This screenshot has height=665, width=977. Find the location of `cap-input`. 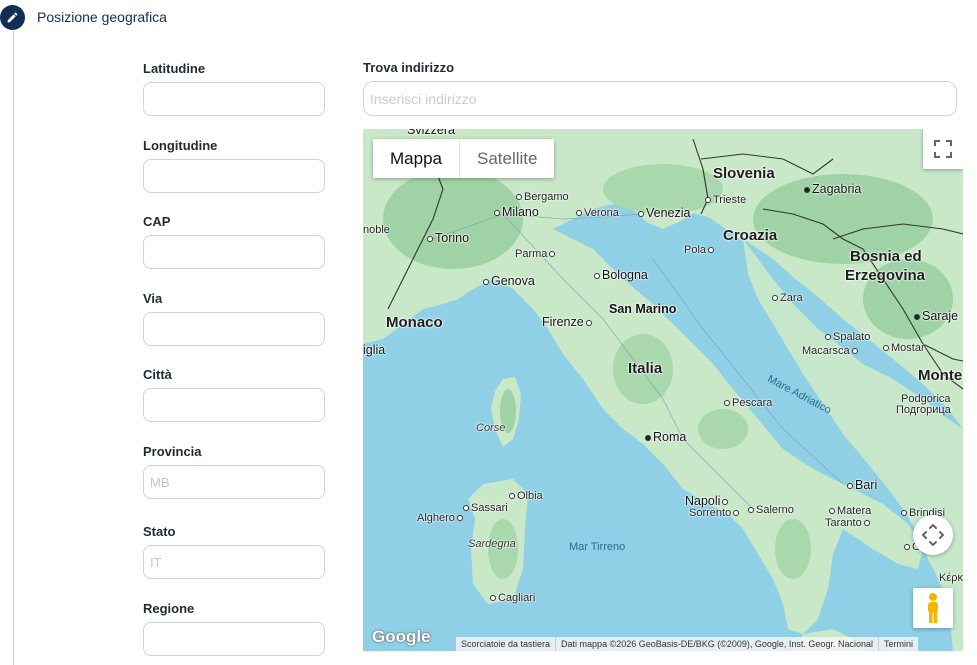

cap-input is located at coordinates (234, 252).